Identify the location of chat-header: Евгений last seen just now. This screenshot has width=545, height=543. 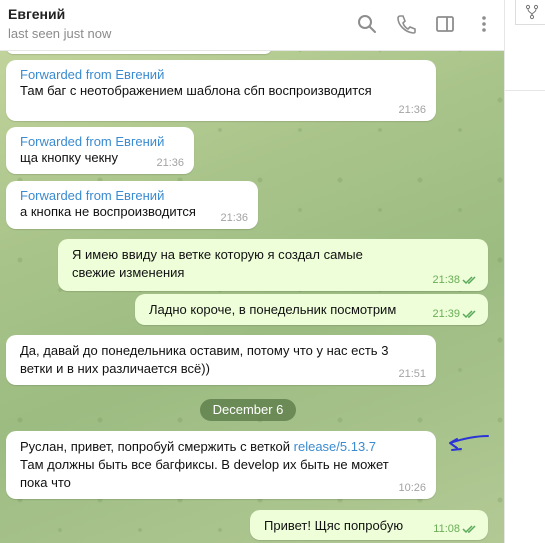
(252, 25).